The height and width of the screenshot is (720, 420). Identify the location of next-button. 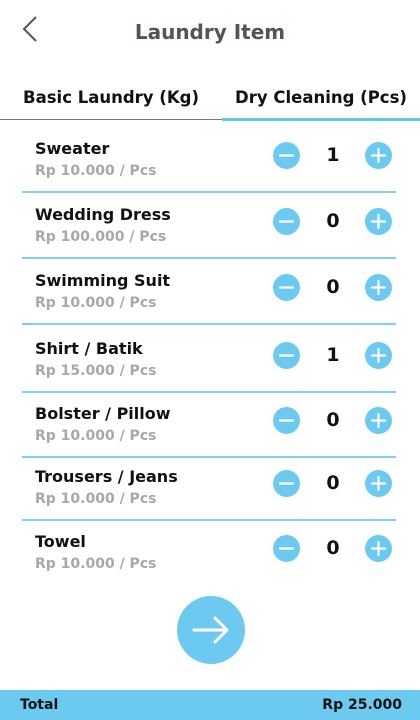
(211, 630).